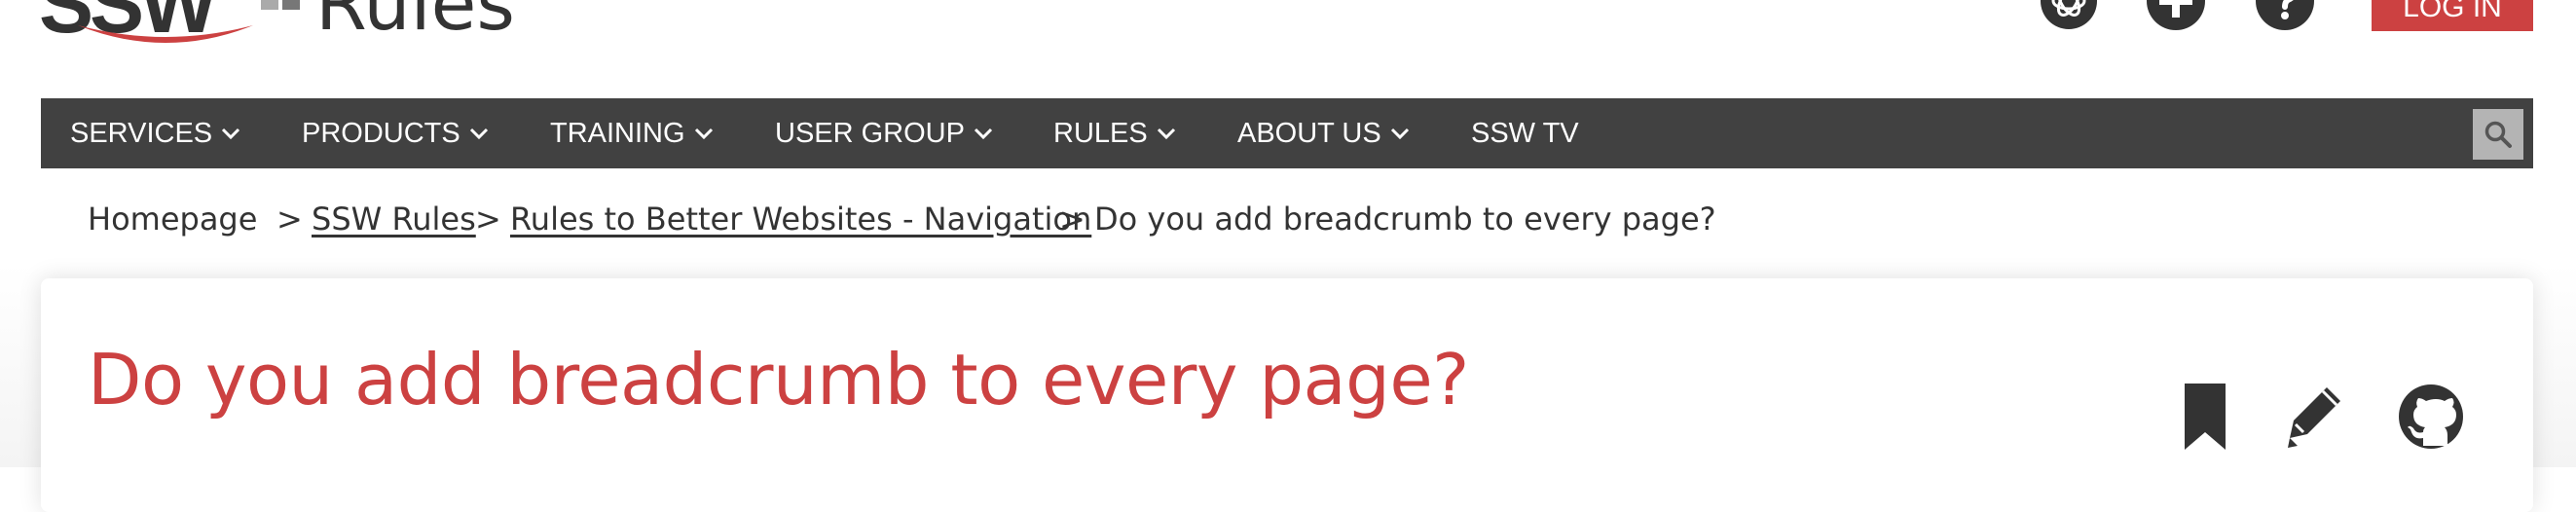  Describe the element at coordinates (1309, 133) in the screenshot. I see `nav-item-label: ABOUT US` at that location.